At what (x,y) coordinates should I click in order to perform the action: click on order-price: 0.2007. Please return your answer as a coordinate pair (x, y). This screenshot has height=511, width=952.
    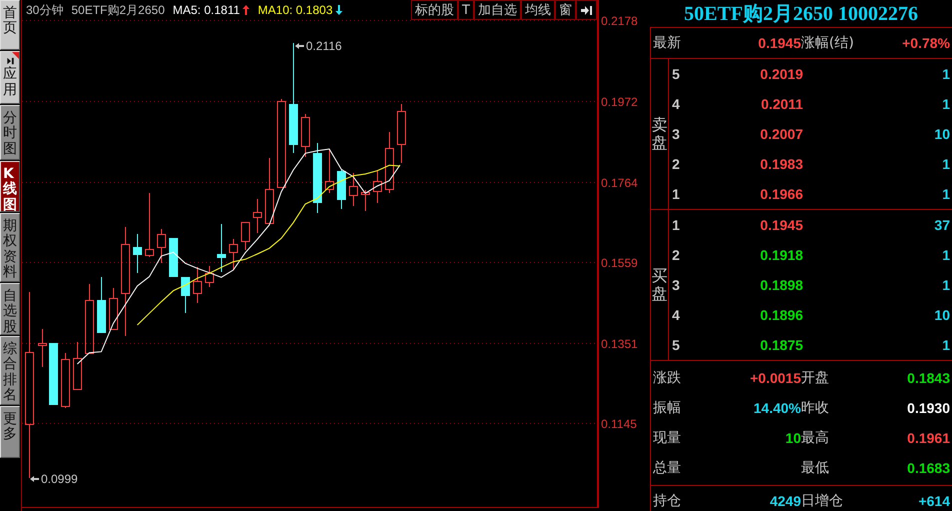
    Looking at the image, I should click on (781, 134).